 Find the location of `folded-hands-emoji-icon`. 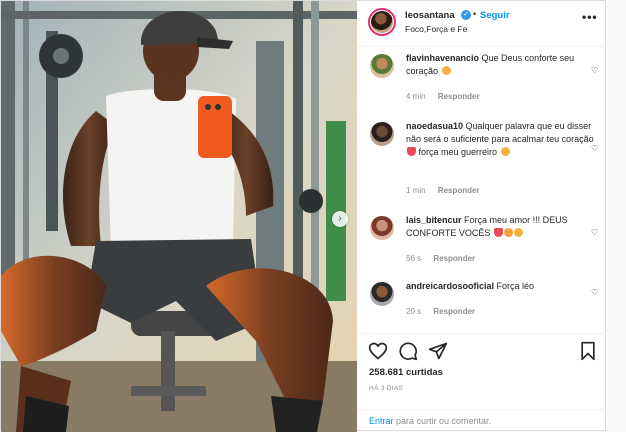

folded-hands-emoji-icon is located at coordinates (446, 70).